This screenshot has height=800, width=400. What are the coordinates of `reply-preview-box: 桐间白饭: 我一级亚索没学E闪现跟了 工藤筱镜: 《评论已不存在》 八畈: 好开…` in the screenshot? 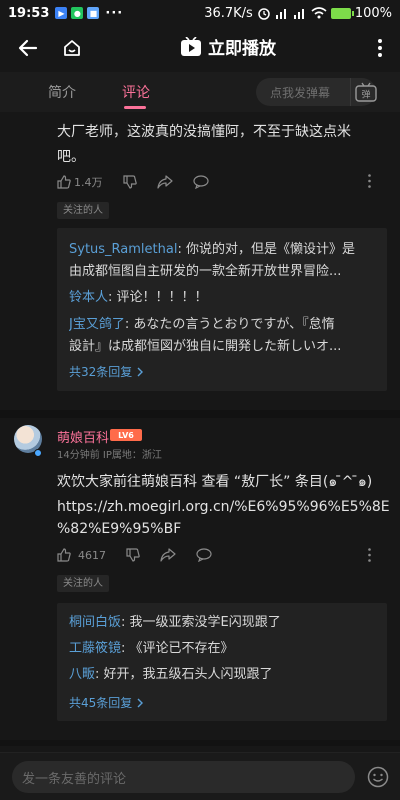 It's located at (222, 662).